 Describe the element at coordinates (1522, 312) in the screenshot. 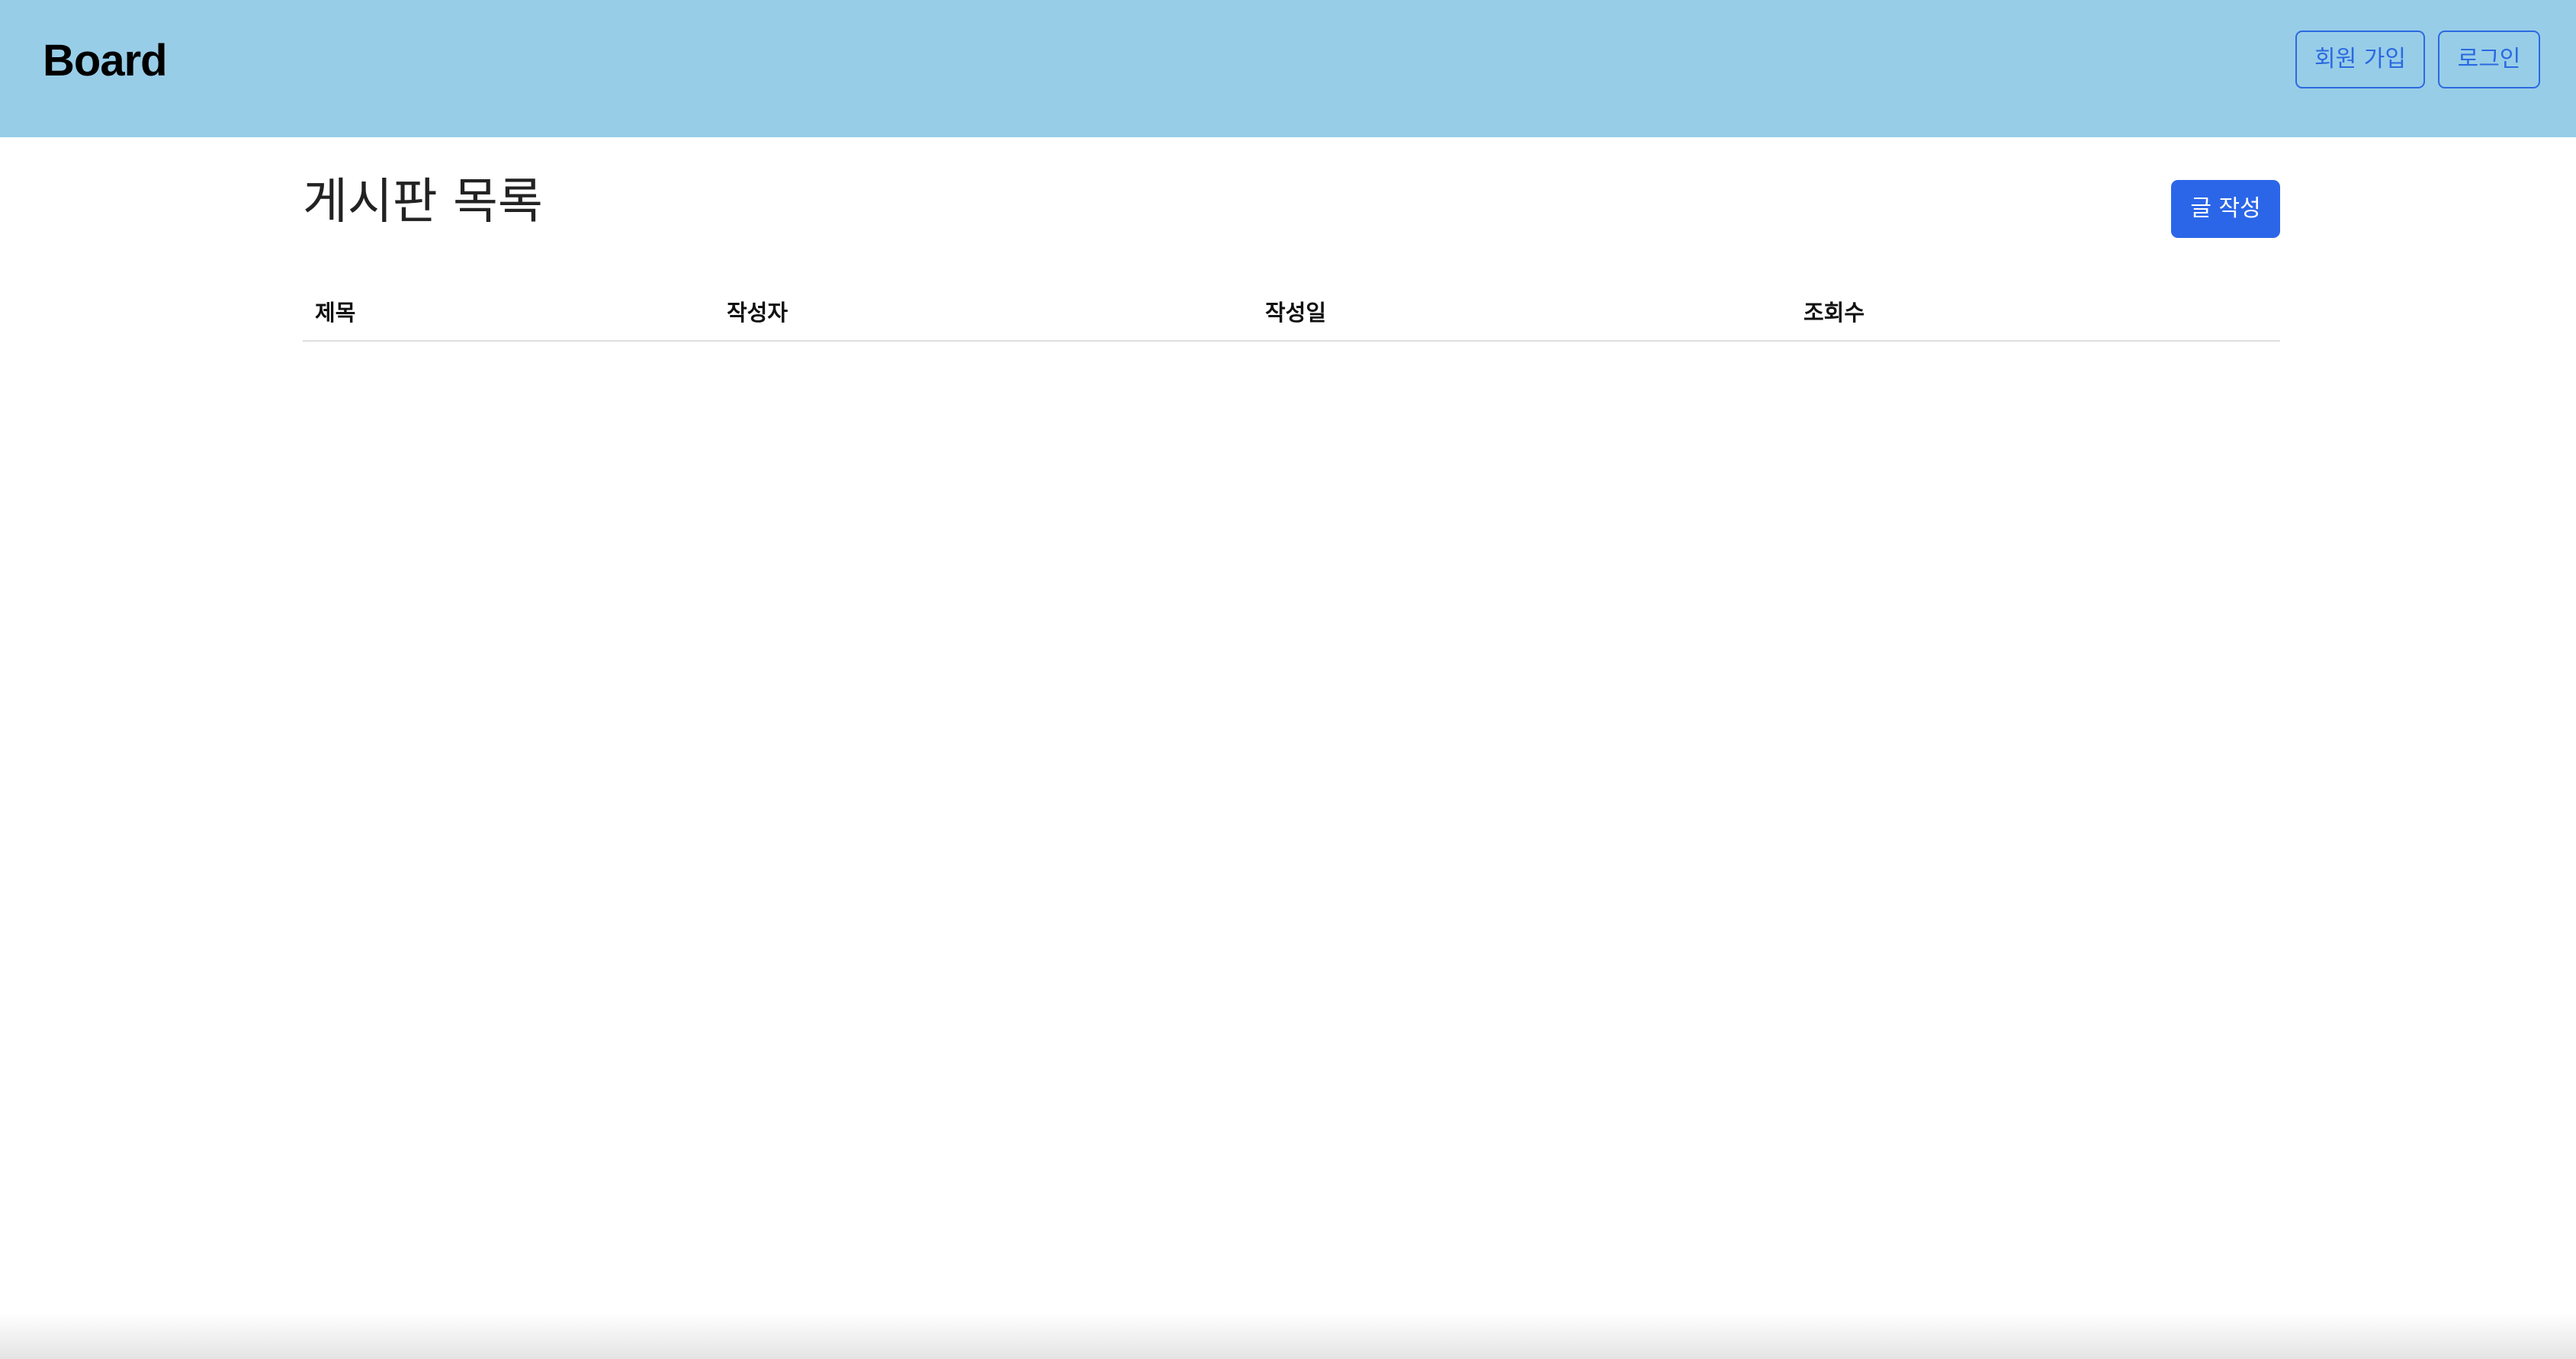

I see `column-header-date: 작성일` at that location.